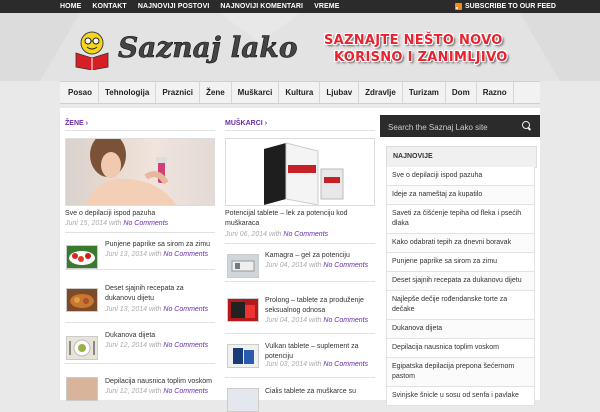  What do you see at coordinates (460, 329) in the screenshot?
I see `recent-post-item: Dukanova dijeta` at bounding box center [460, 329].